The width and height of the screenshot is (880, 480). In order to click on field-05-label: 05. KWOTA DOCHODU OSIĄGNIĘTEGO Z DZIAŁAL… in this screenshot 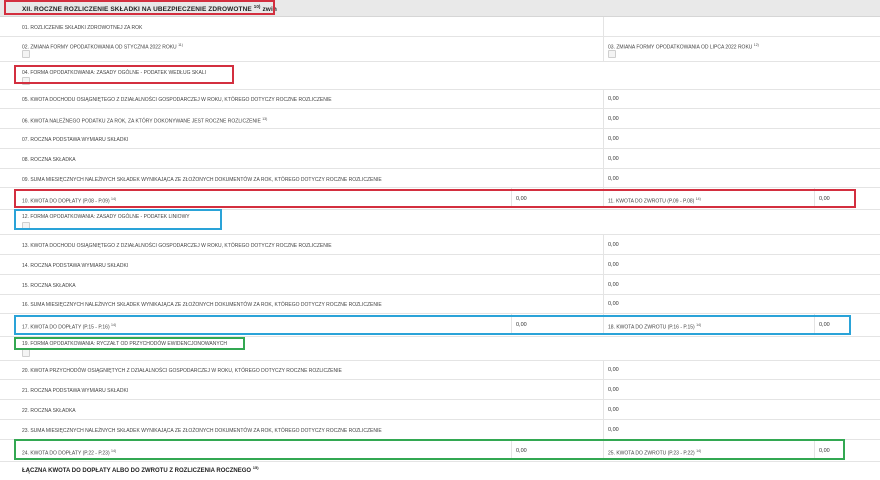, I will do `click(177, 100)`.